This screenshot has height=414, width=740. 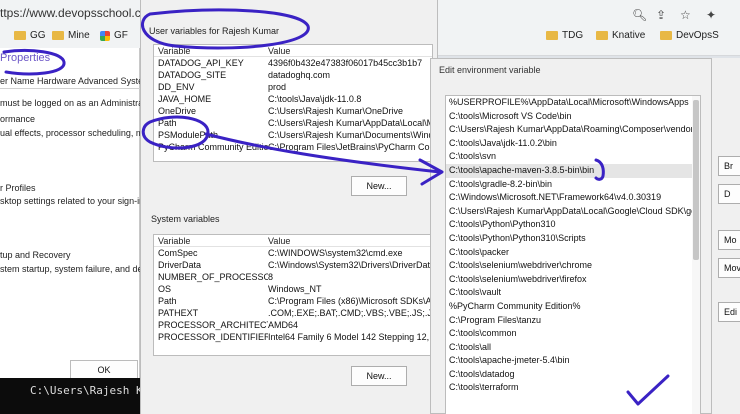 What do you see at coordinates (573, 117) in the screenshot?
I see `list-item: C:\tools\Microsoft VS Code\bin` at bounding box center [573, 117].